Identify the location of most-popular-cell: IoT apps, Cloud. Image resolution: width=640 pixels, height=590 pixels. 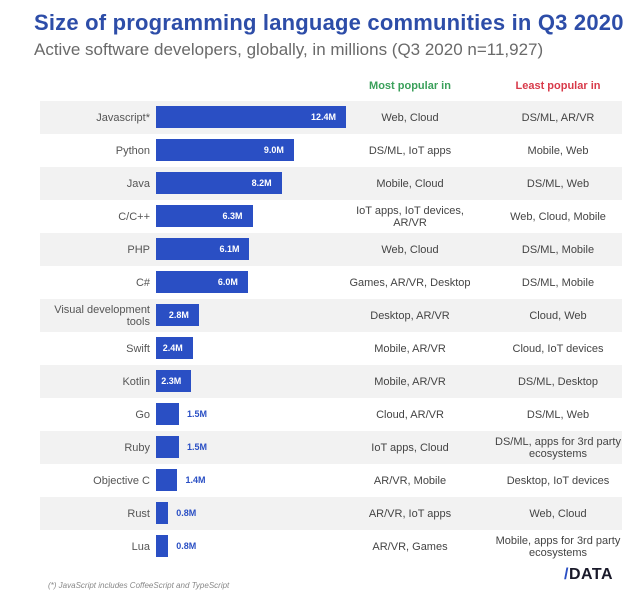
(410, 447).